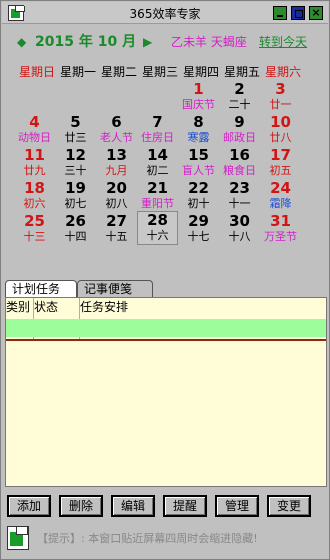  I want to click on day-cell: 27 十五, so click(116, 228).